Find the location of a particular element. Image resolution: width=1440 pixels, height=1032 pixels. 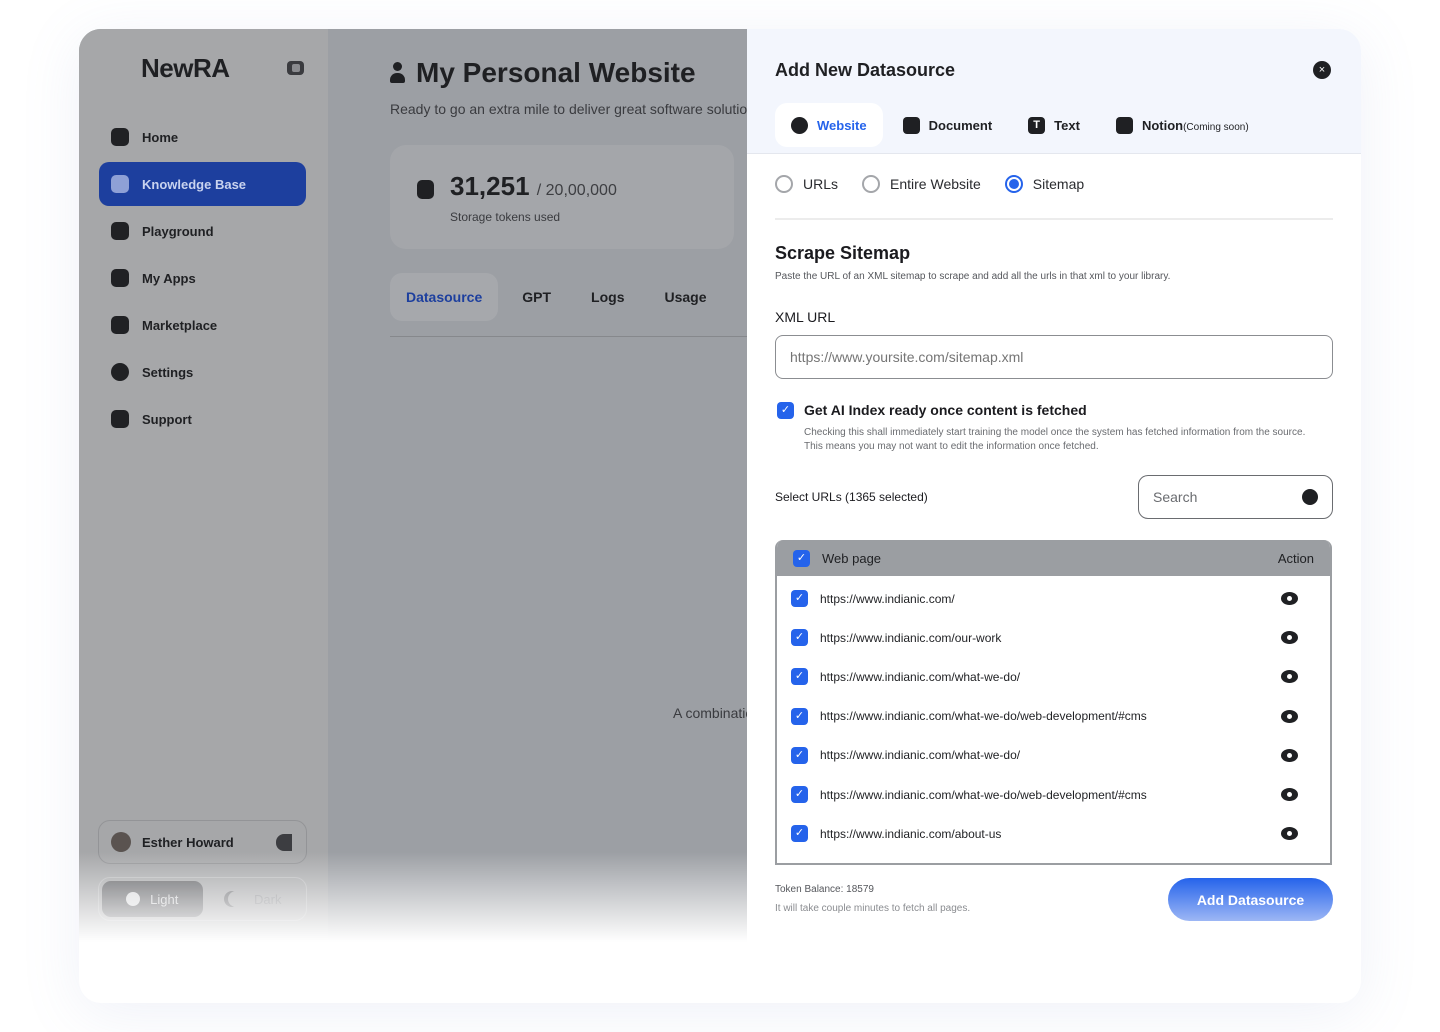

light-theme-button: Light is located at coordinates (152, 899).